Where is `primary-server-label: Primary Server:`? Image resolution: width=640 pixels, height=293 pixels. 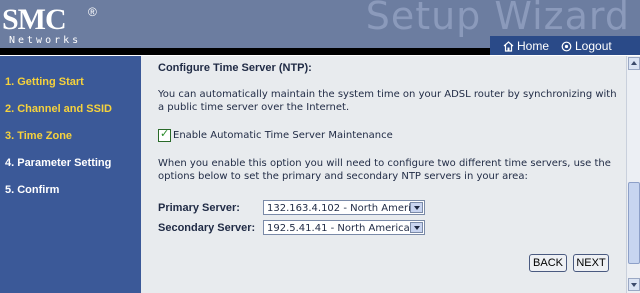 primary-server-label: Primary Server: is located at coordinates (199, 208).